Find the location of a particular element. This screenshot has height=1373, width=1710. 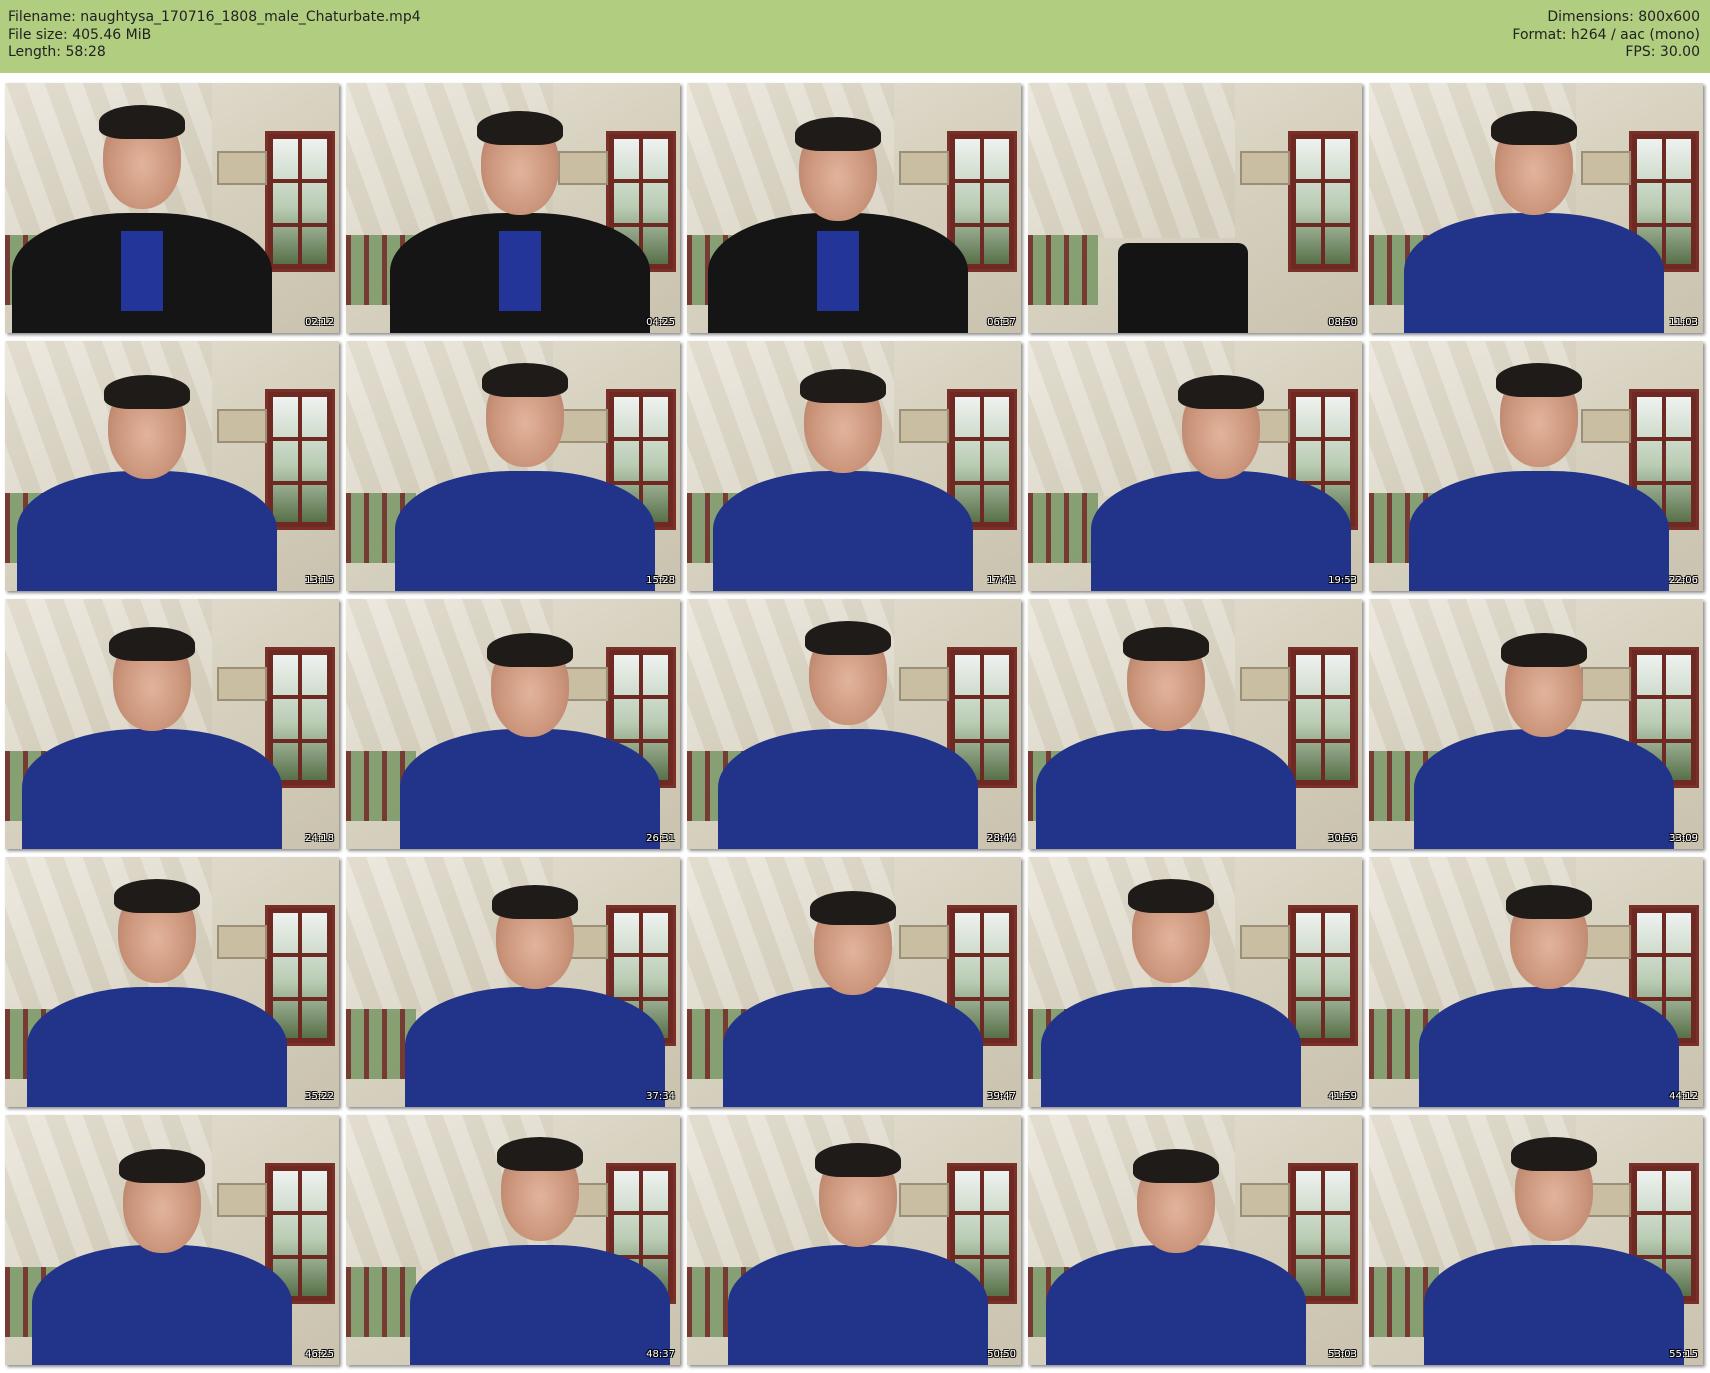

timestamp-label: 08:50 is located at coordinates (1342, 322).